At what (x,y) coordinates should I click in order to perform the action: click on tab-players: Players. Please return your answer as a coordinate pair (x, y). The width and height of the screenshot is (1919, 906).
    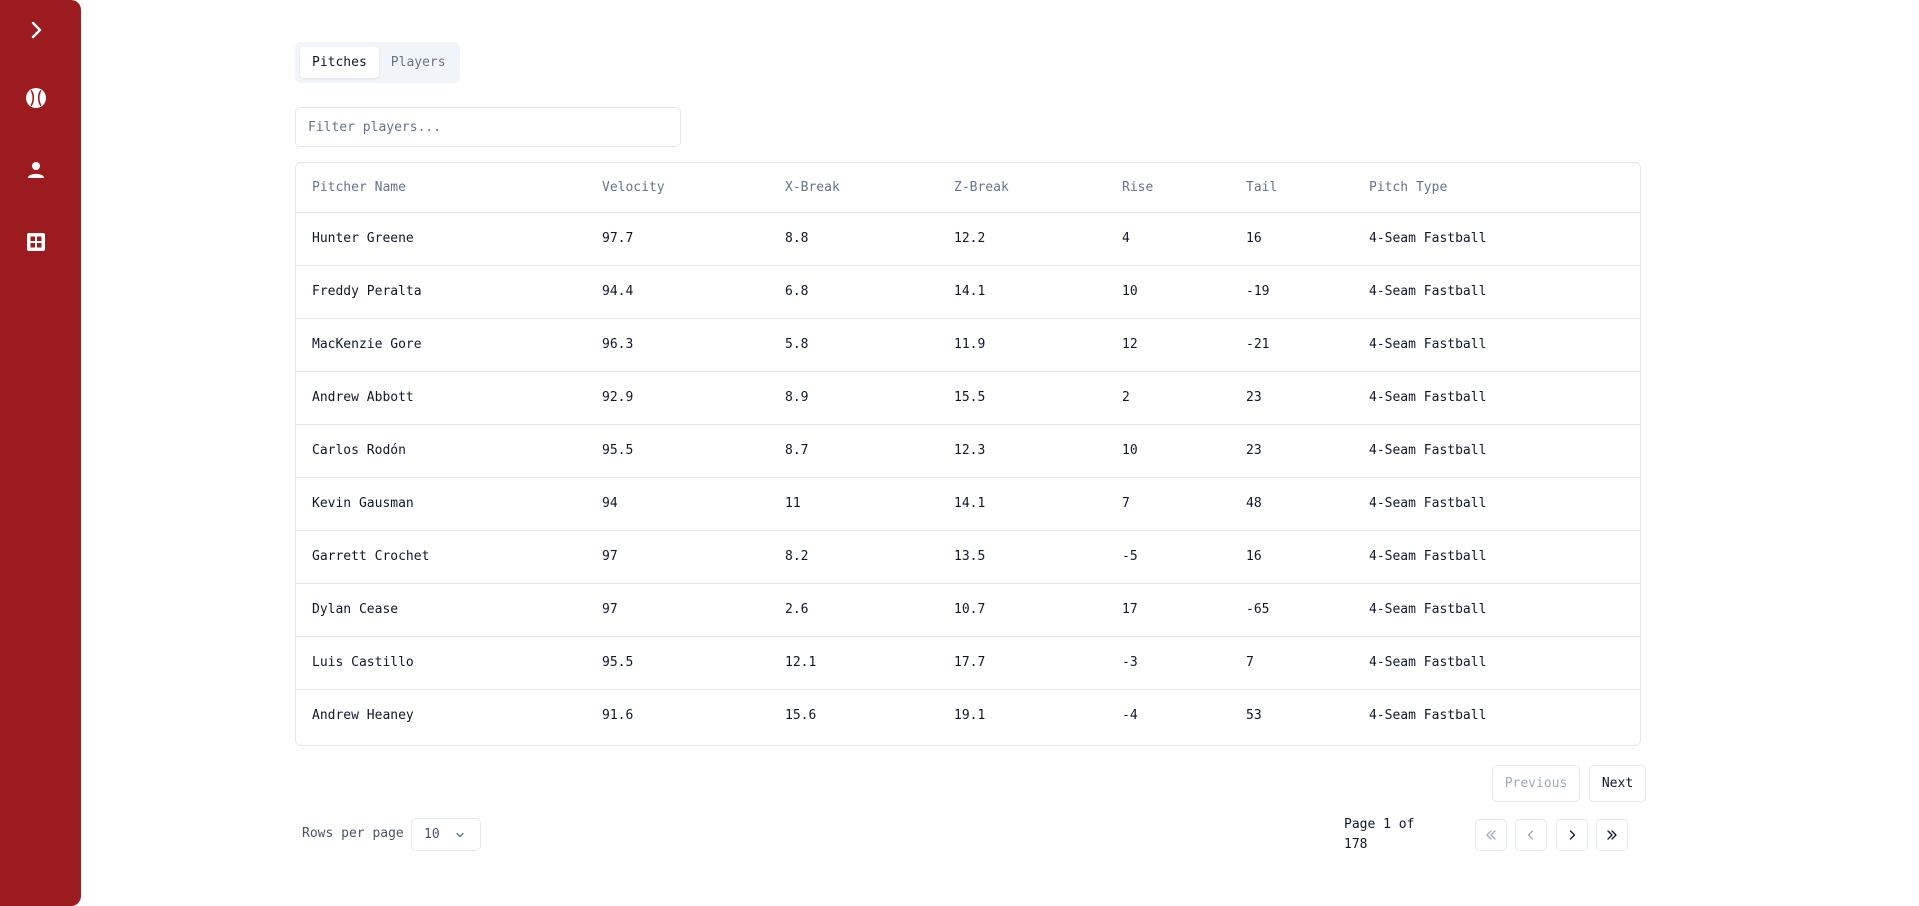
    Looking at the image, I should click on (418, 62).